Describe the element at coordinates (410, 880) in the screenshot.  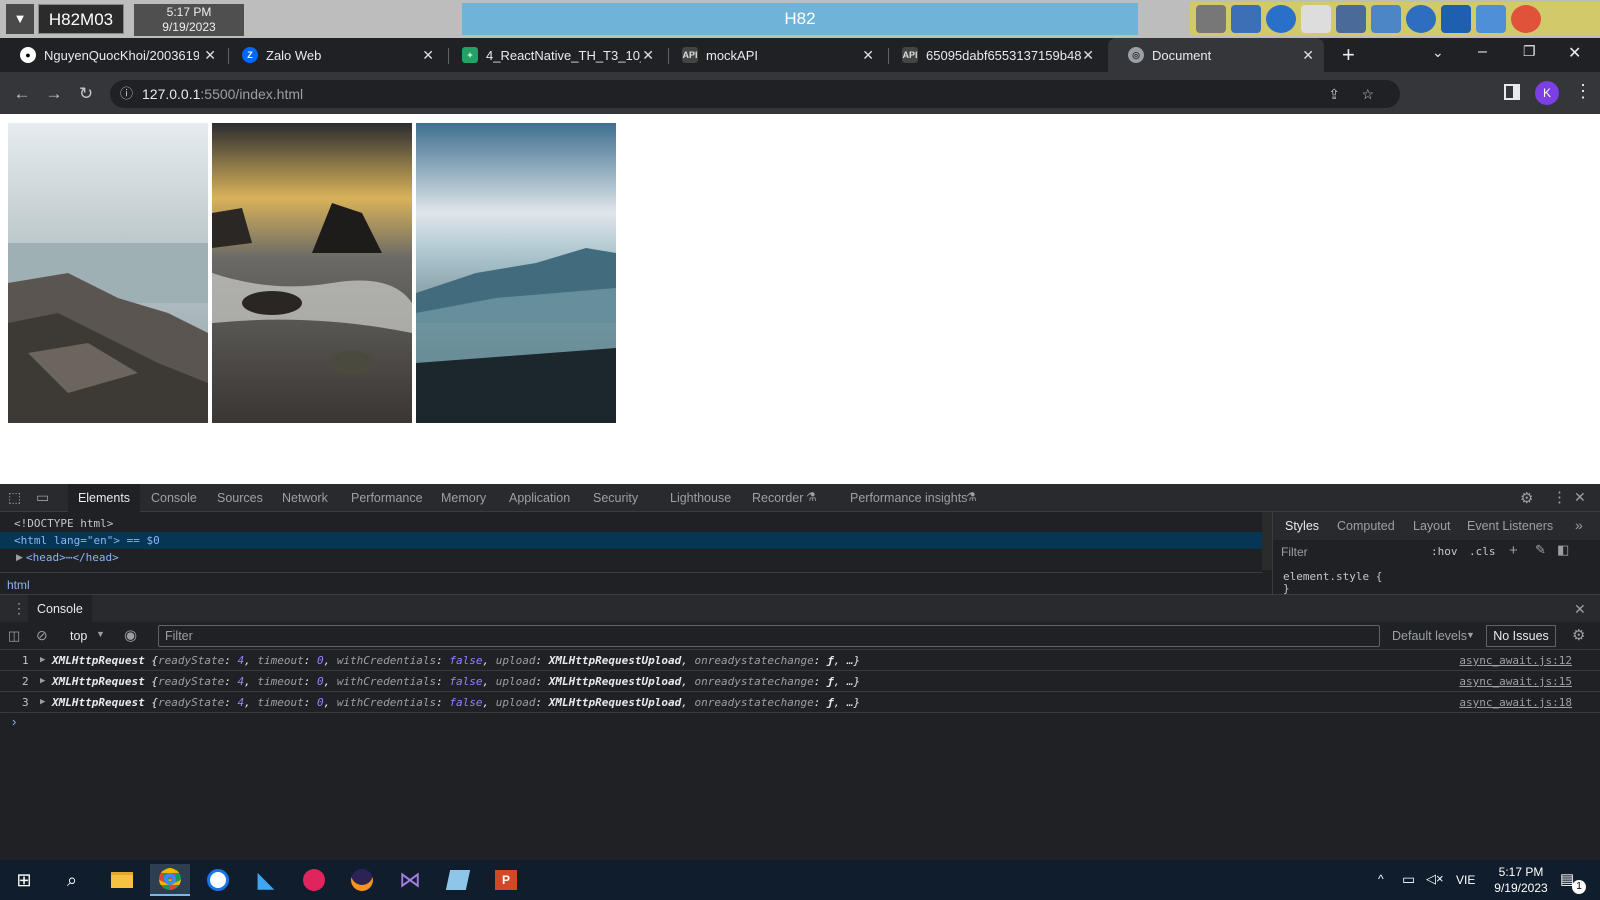
I see `visual-studio-icon: ⋈` at that location.